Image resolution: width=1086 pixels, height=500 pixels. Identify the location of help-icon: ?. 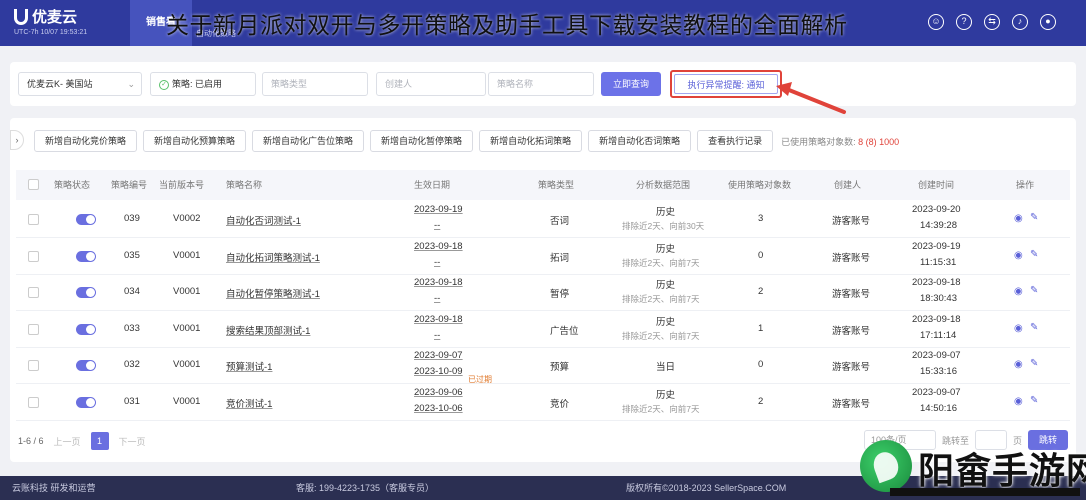
(964, 22).